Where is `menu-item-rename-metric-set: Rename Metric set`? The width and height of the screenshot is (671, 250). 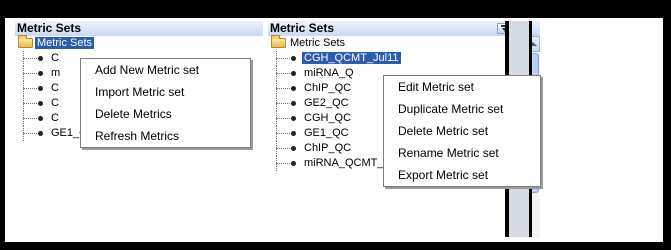 menu-item-rename-metric-set: Rename Metric set is located at coordinates (462, 153).